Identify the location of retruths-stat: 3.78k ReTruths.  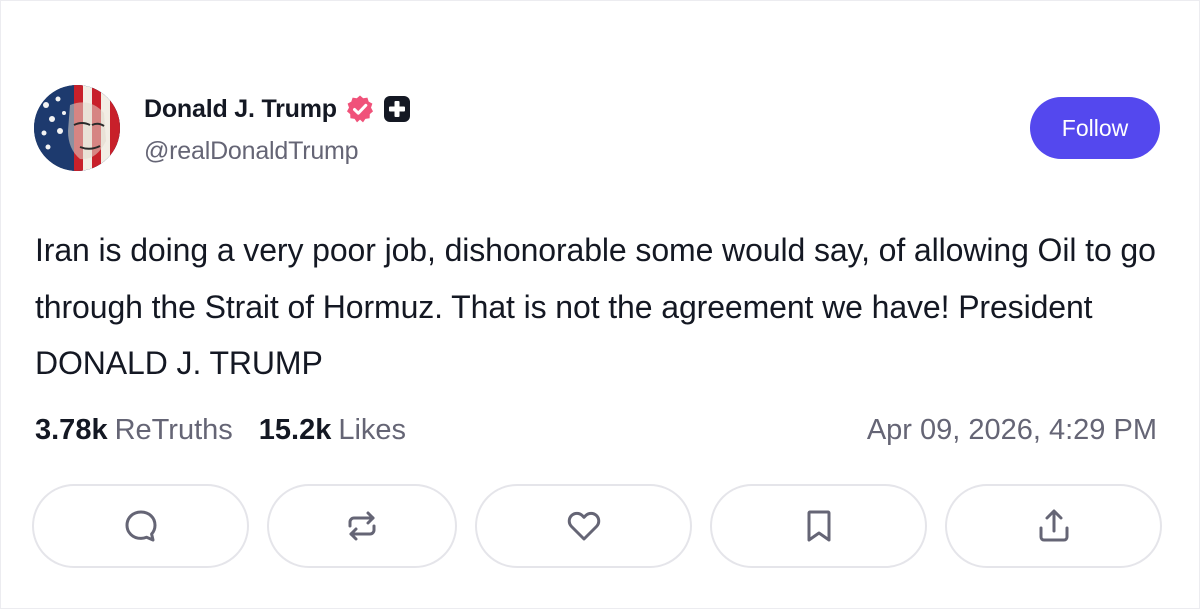
(134, 430).